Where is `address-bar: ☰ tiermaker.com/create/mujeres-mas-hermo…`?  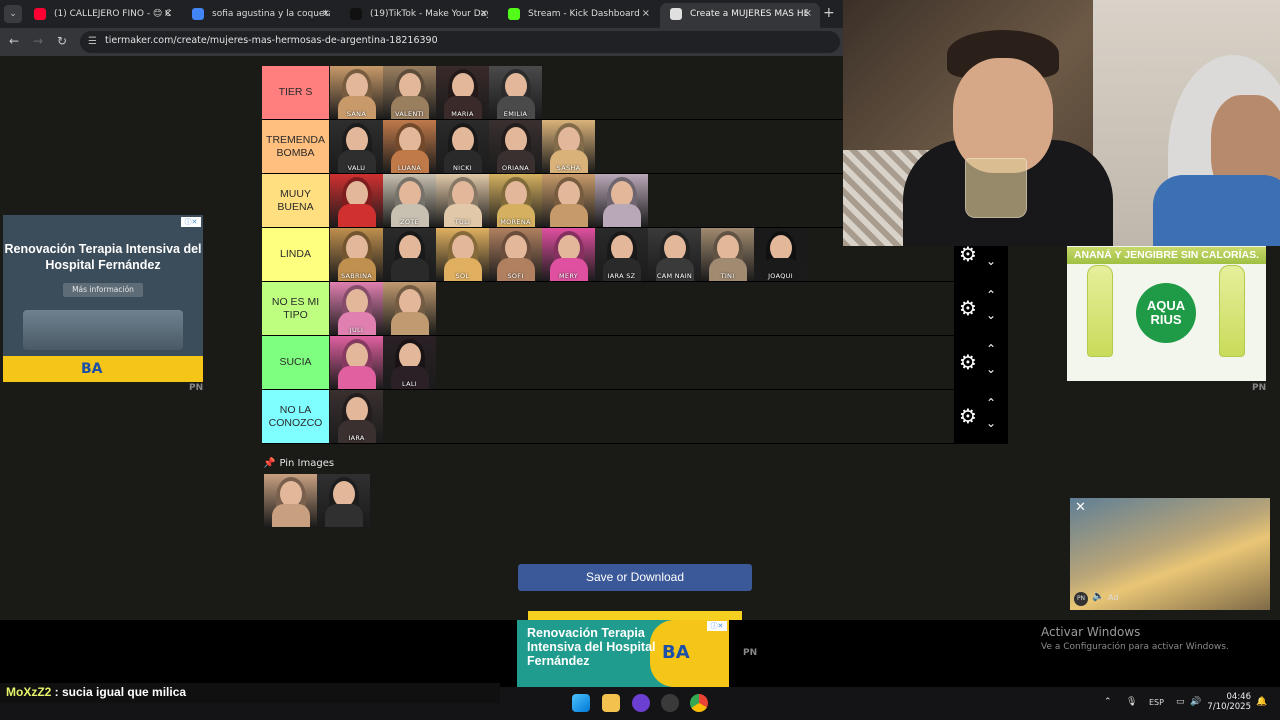 address-bar: ☰ tiermaker.com/create/mujeres-mas-hermo… is located at coordinates (460, 42).